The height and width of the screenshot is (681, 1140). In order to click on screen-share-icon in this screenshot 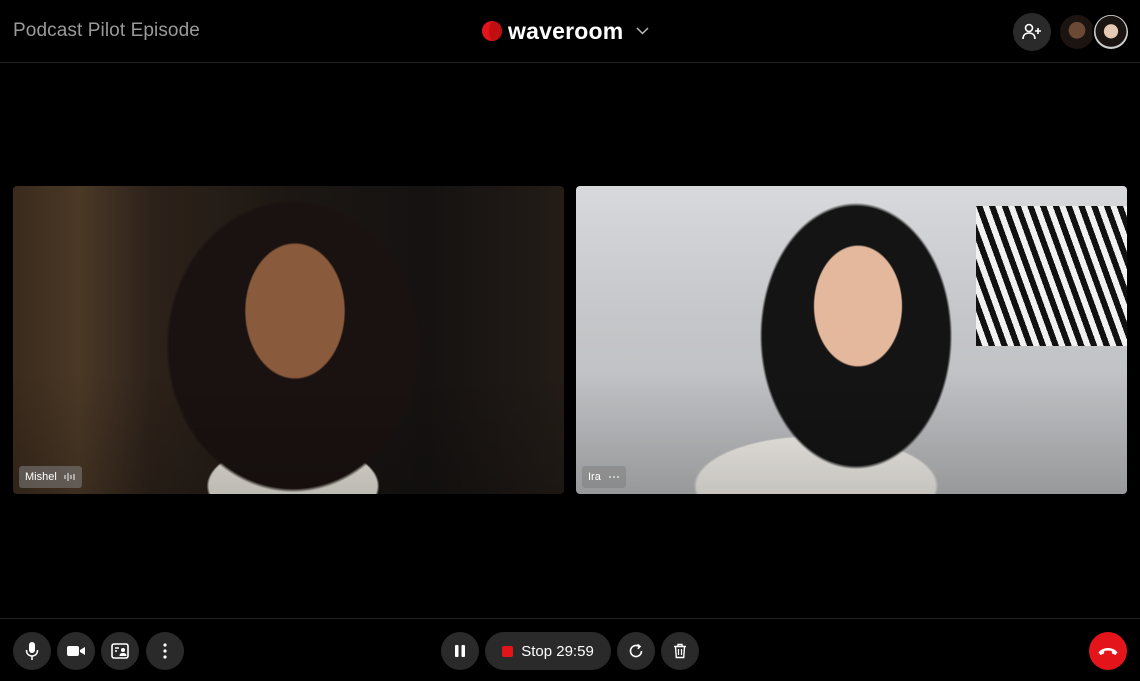, I will do `click(120, 651)`.